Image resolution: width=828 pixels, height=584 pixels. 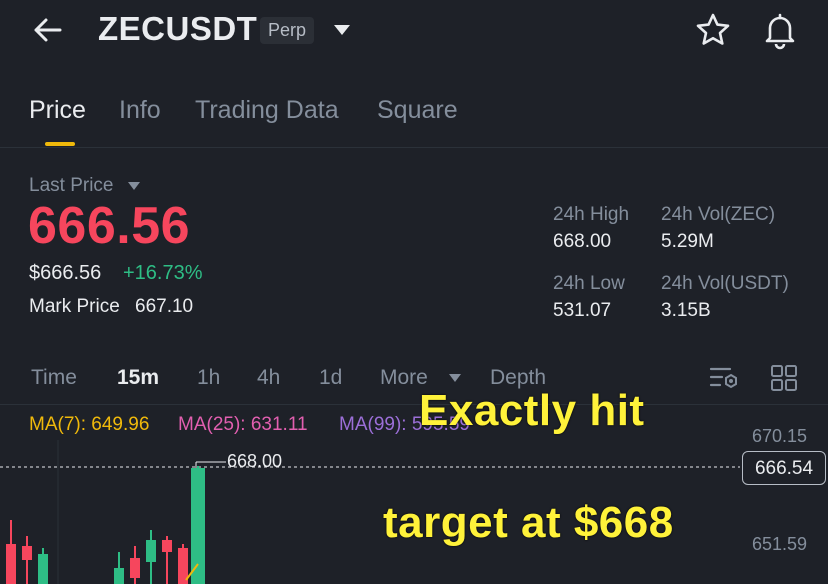 I want to click on stat-24h-high-value: 668.00, so click(x=582, y=241).